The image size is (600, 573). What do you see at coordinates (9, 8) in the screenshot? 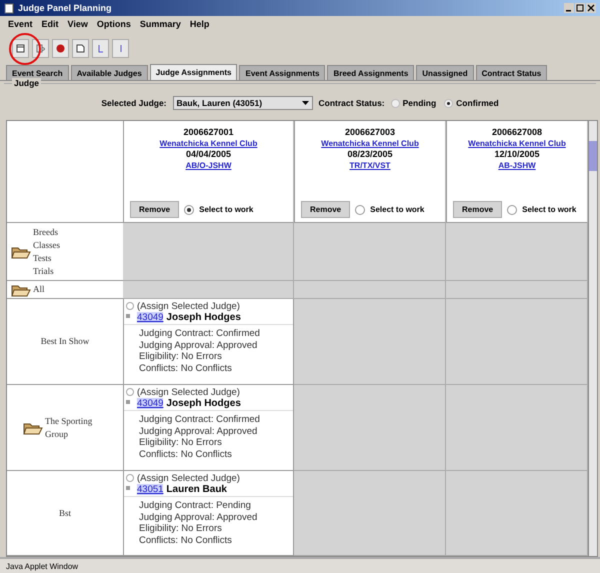
I see `app-icon` at bounding box center [9, 8].